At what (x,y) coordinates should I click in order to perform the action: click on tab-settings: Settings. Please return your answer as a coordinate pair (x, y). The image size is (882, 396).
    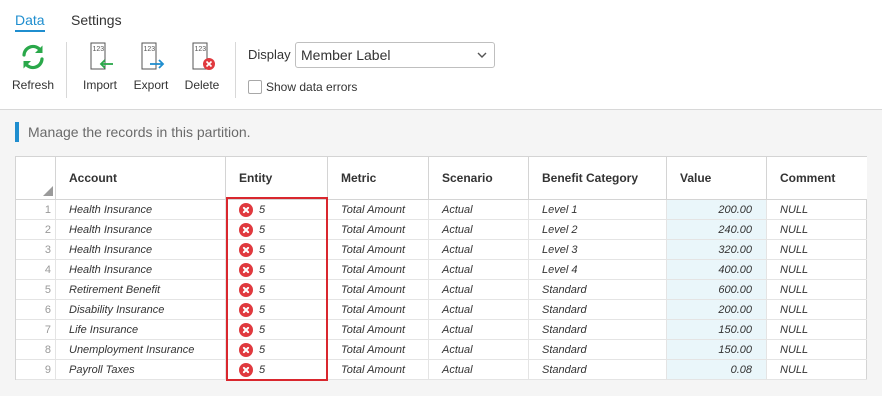
    Looking at the image, I should click on (96, 20).